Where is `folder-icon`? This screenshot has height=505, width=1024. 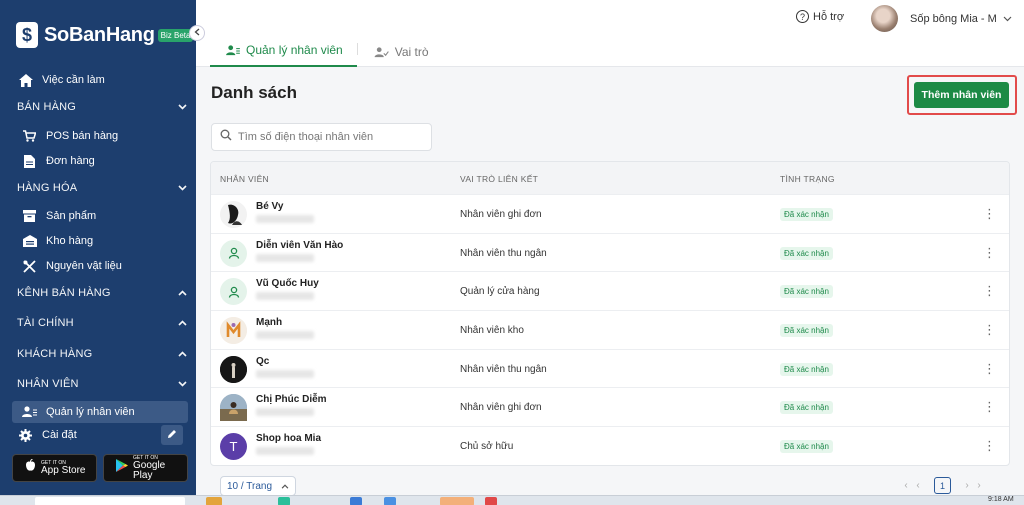 folder-icon is located at coordinates (214, 501).